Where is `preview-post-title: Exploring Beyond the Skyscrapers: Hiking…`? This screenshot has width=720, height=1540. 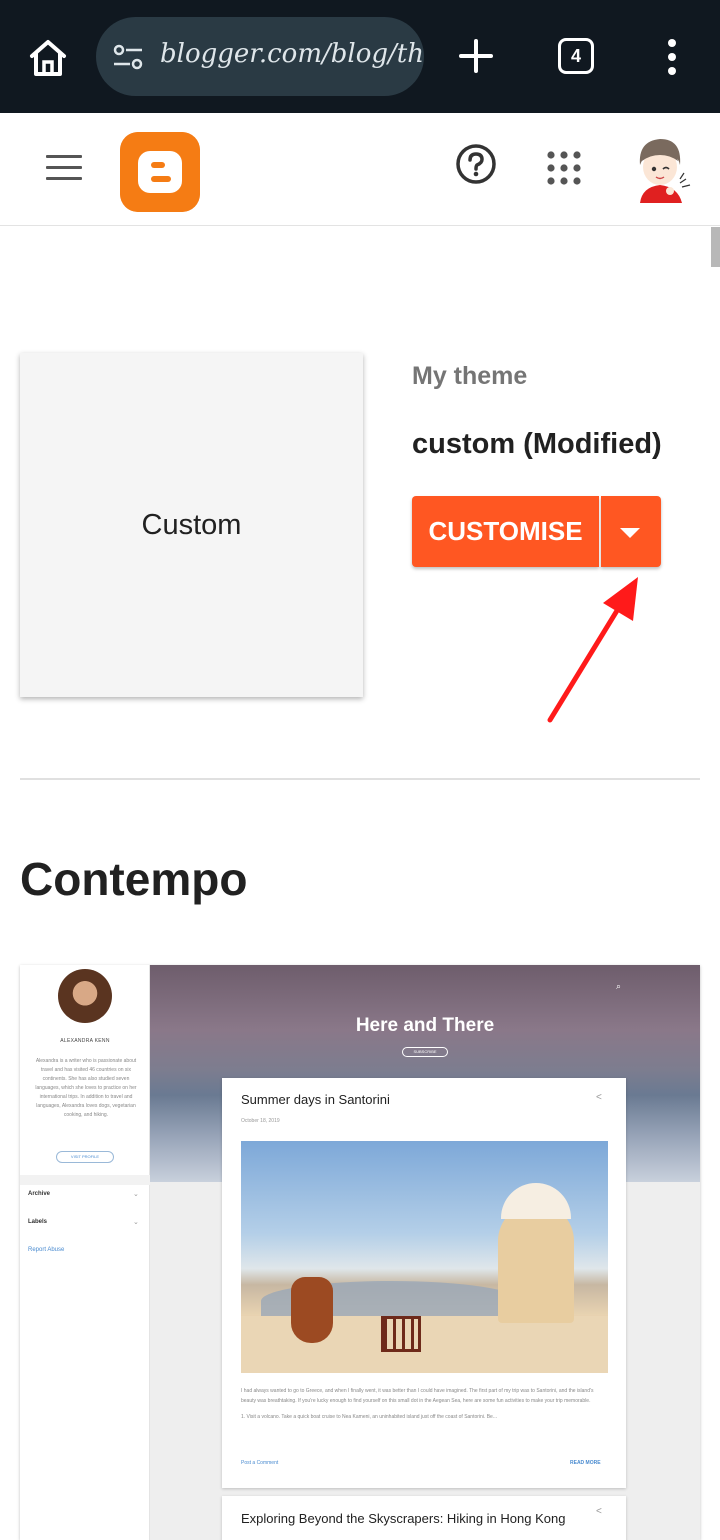
preview-post-title: Exploring Beyond the Skyscrapers: Hiking… is located at coordinates (403, 1518).